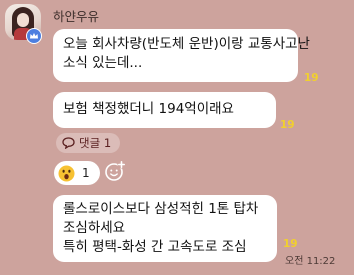  I want to click on message-line: 보험 책정했더니 194억이래요, so click(148, 109).